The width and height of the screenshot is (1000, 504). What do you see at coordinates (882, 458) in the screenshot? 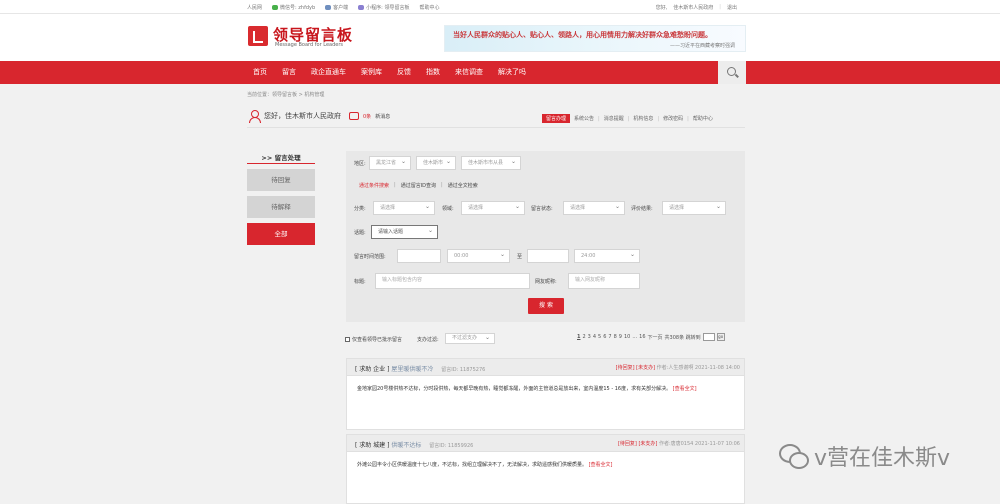
I see `watermark-text: v营在佳木斯v` at bounding box center [882, 458].